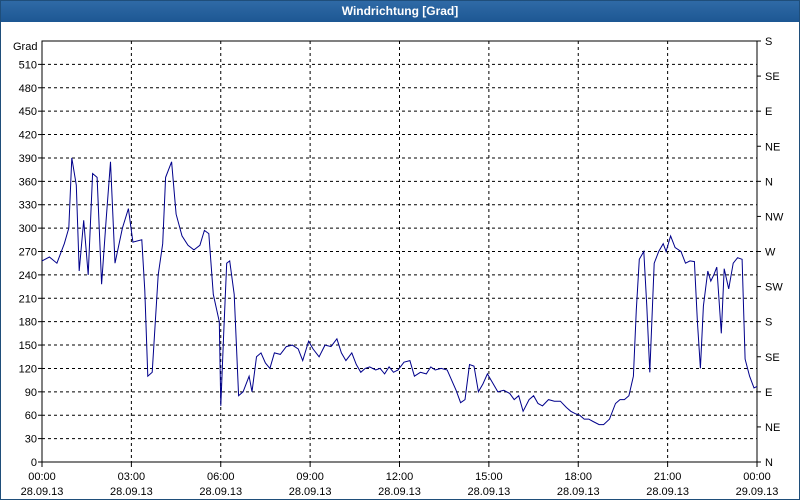 The height and width of the screenshot is (500, 800). What do you see at coordinates (132, 477) in the screenshot?
I see `x-tick-time: 03:00` at bounding box center [132, 477].